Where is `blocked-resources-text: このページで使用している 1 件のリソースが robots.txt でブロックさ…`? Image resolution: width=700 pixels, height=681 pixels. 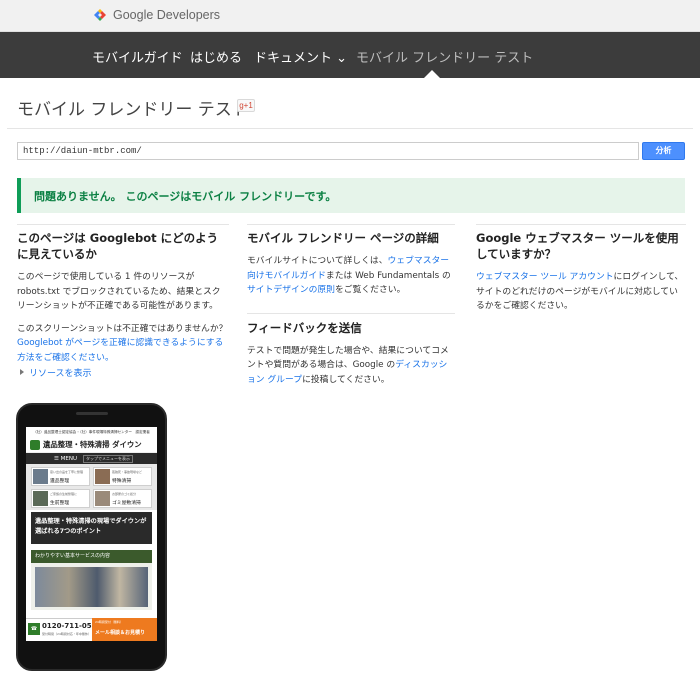
blocked-resources-text: このページで使用している 1 件のリソースが robots.txt でブロックさ… is located at coordinates (119, 291).